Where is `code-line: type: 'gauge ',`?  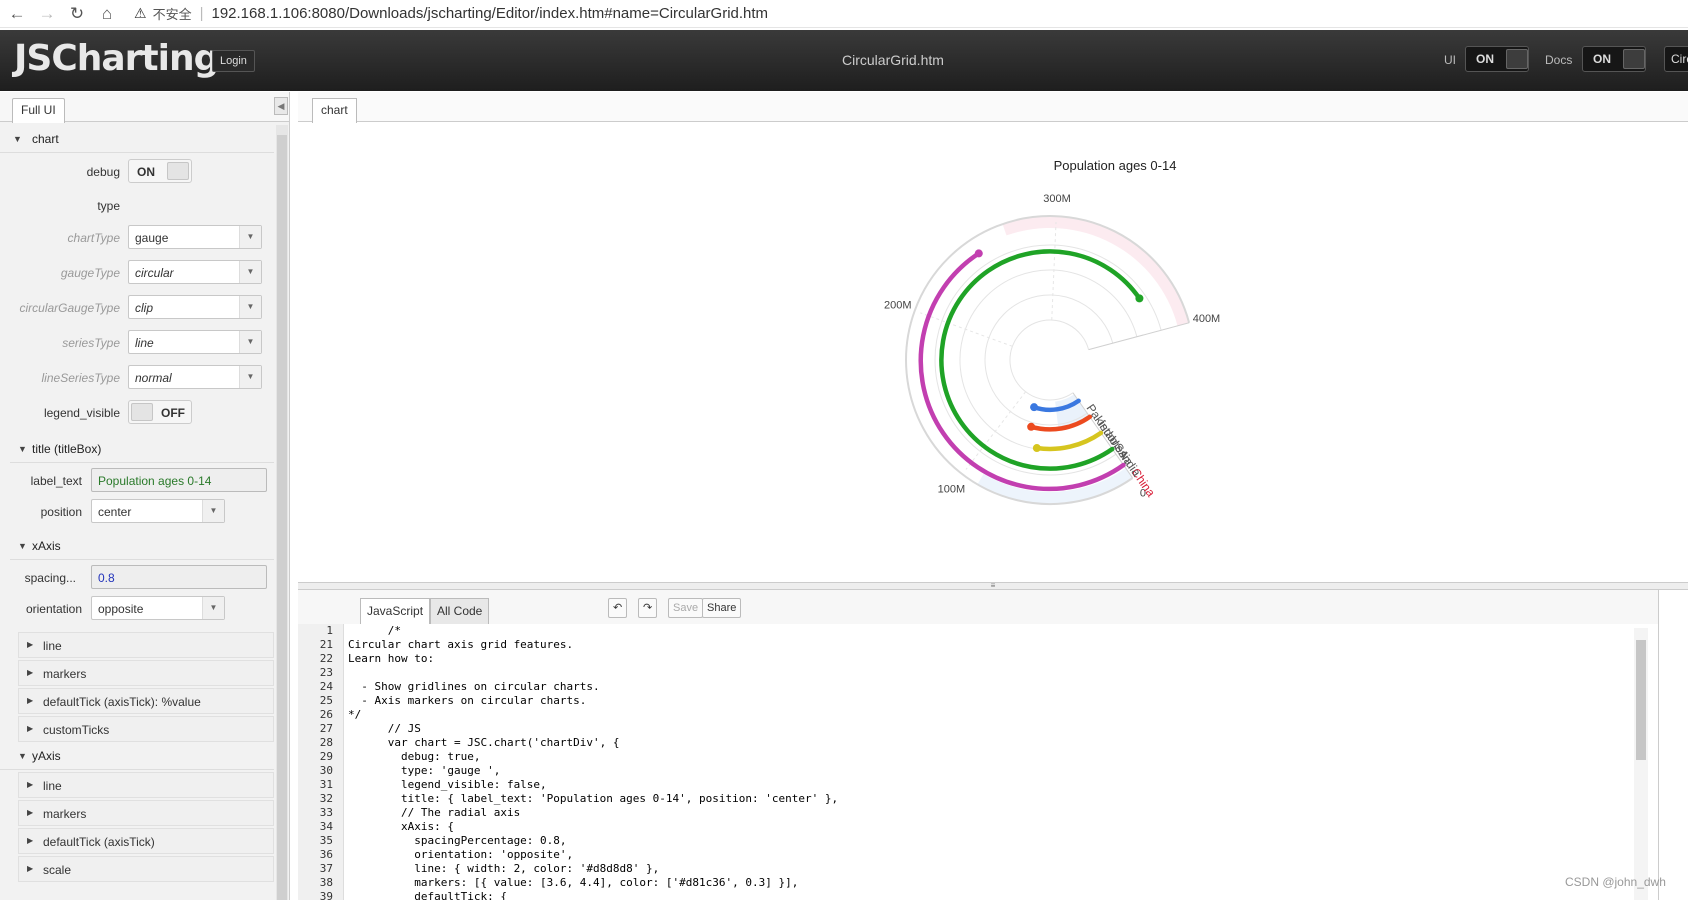
code-line: type: 'gauge ', is located at coordinates (988, 771).